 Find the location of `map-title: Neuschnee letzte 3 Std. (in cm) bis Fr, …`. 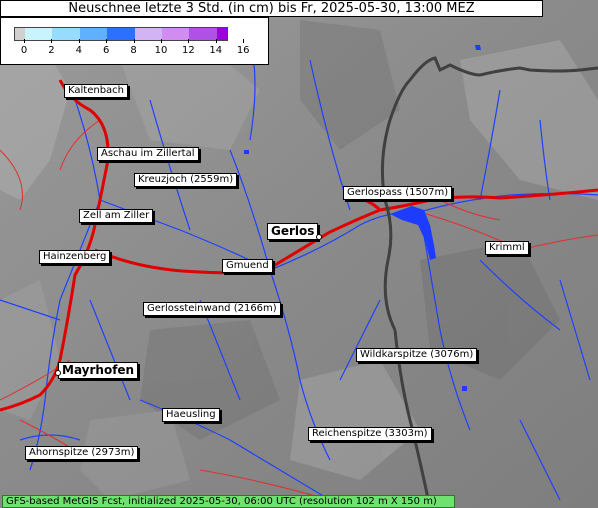

map-title: Neuschnee letzte 3 Std. (in cm) bis Fr, … is located at coordinates (271, 8).